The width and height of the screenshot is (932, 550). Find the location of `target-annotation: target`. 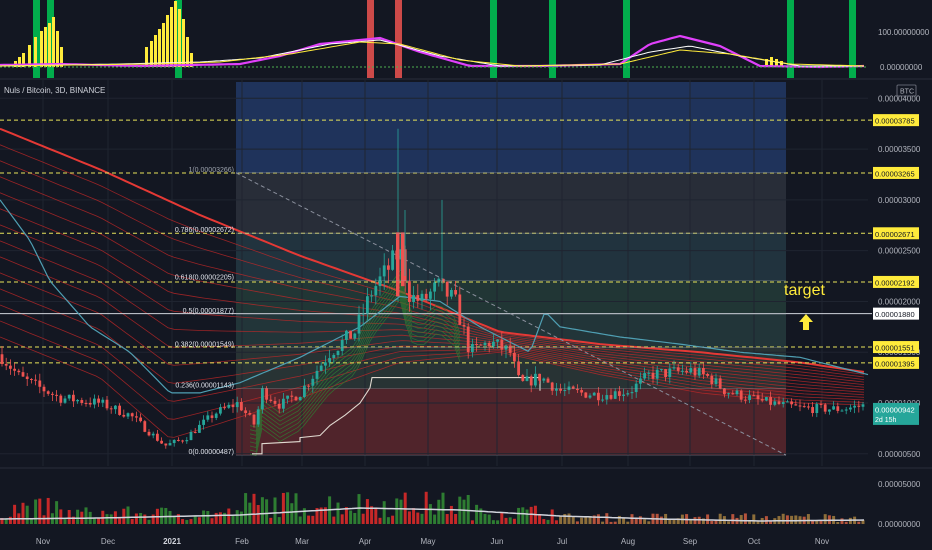

target-annotation: target is located at coordinates (804, 290).